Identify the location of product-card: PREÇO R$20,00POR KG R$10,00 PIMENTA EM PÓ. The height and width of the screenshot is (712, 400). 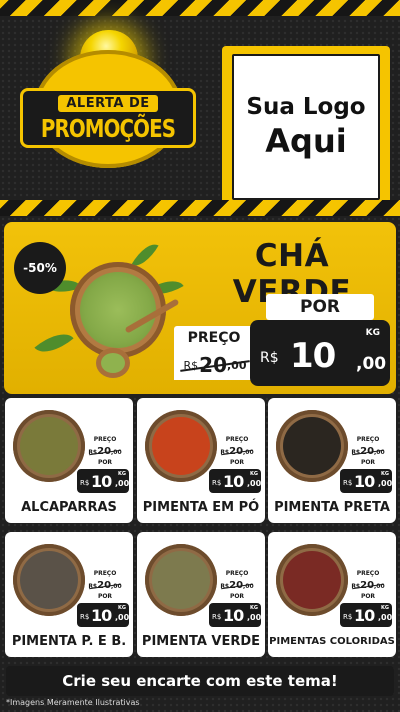
(201, 460).